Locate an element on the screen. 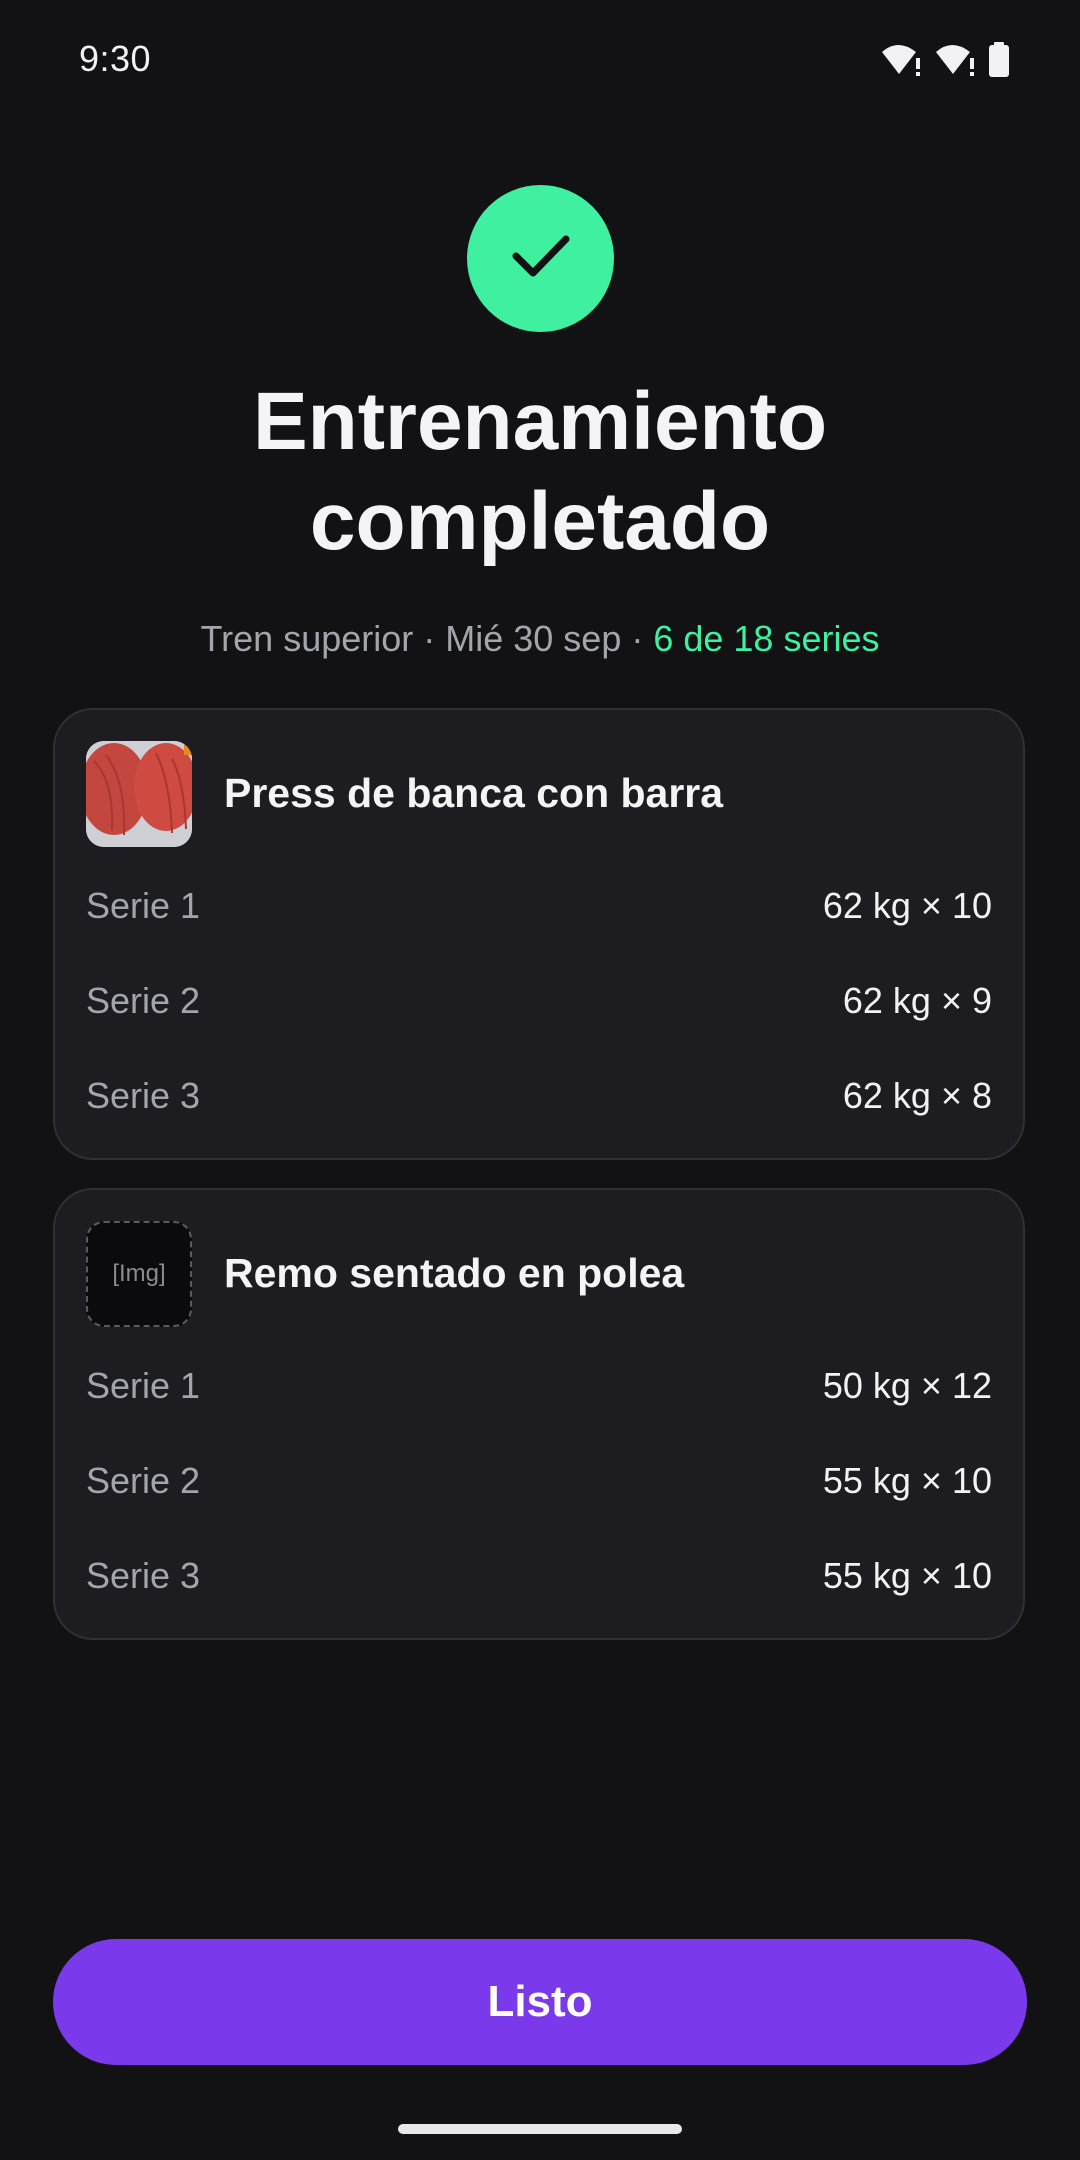  set-row: Serie 3 62 kg × 8 is located at coordinates (539, 1096).